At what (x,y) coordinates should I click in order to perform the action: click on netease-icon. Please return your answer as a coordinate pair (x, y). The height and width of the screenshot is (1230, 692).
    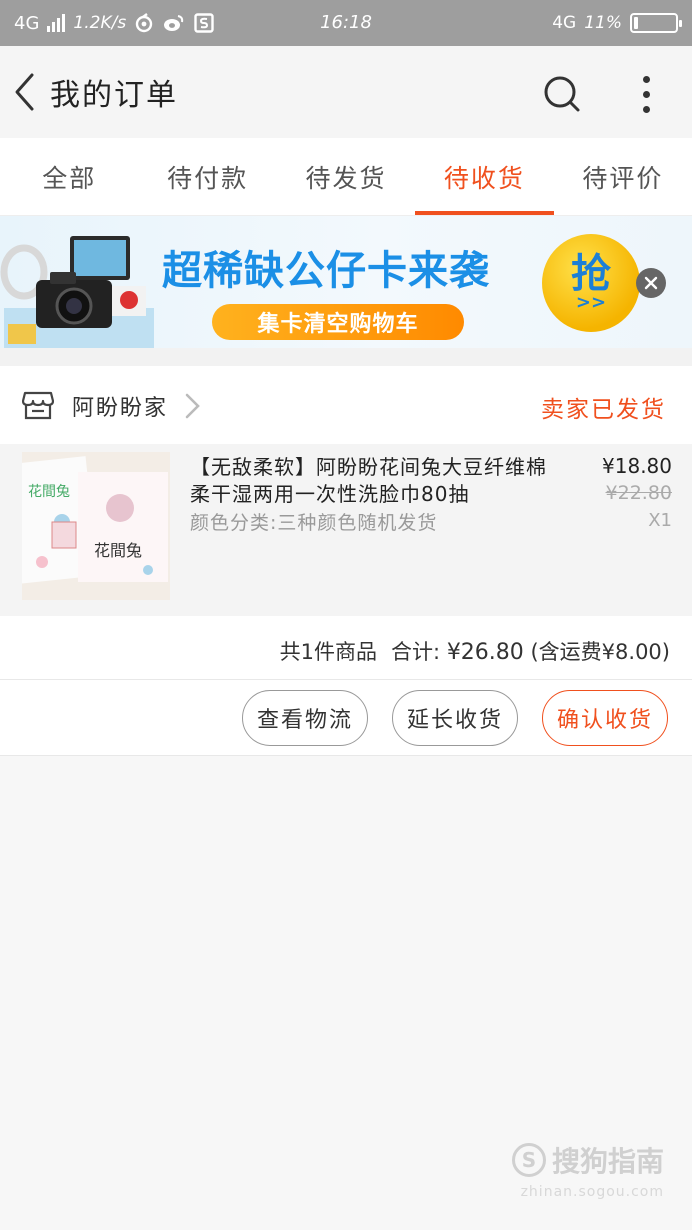
    Looking at the image, I should click on (144, 23).